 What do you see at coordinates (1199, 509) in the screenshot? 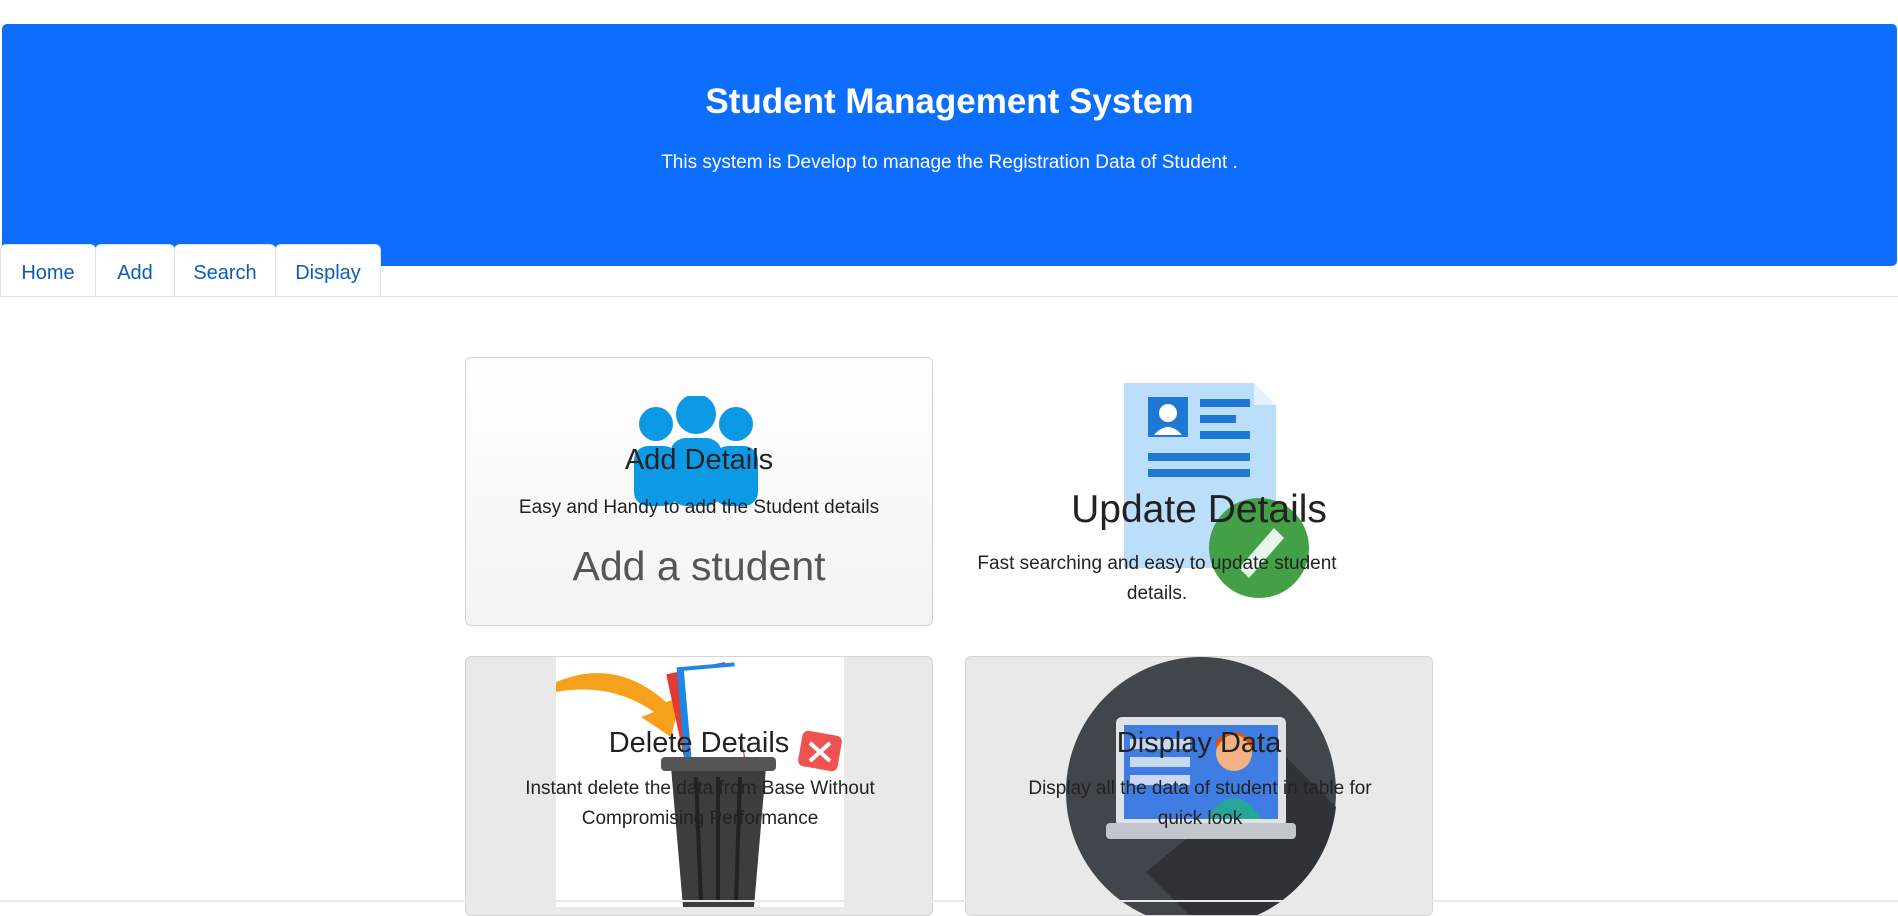
I see `card-title: Update Details` at bounding box center [1199, 509].